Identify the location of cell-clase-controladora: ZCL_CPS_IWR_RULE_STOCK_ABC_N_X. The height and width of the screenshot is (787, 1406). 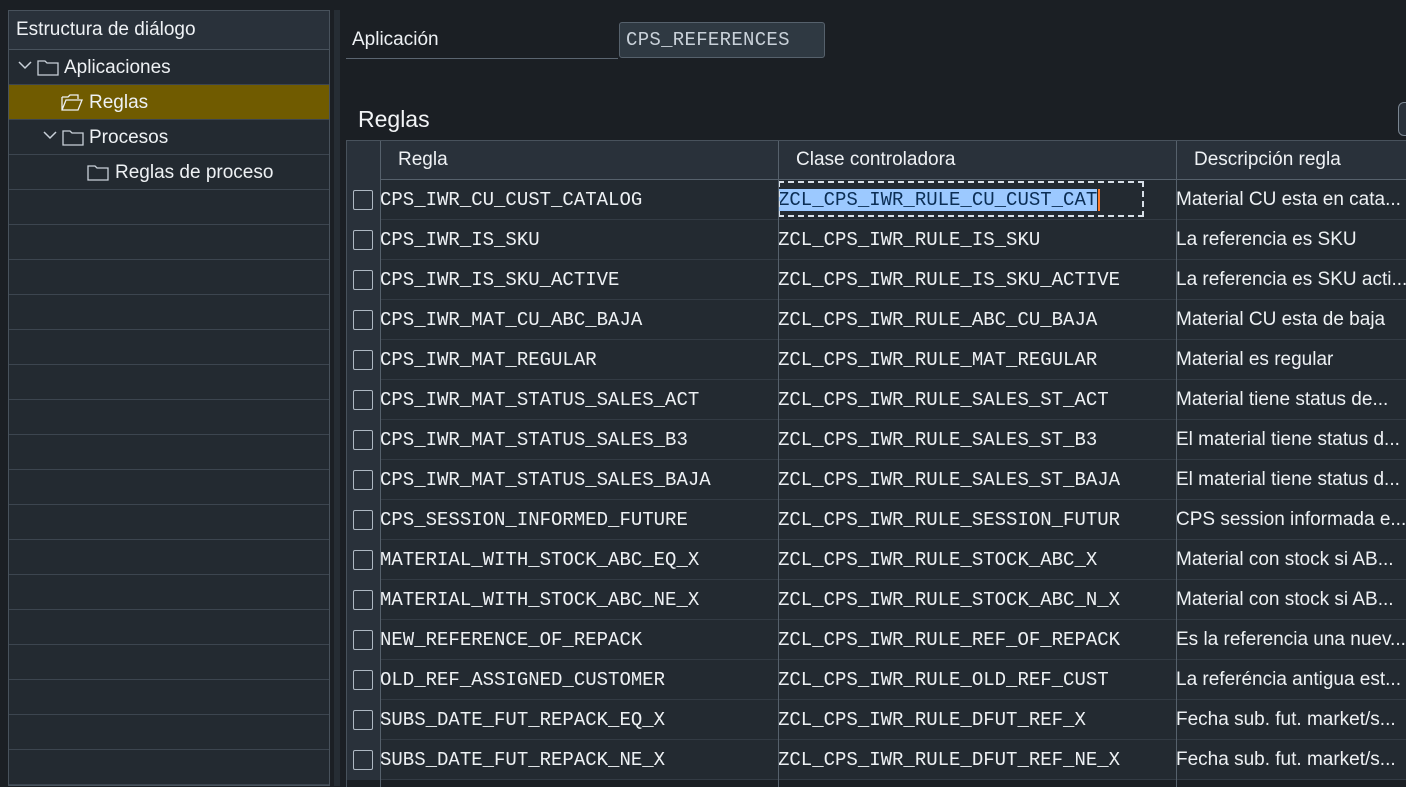
(977, 600).